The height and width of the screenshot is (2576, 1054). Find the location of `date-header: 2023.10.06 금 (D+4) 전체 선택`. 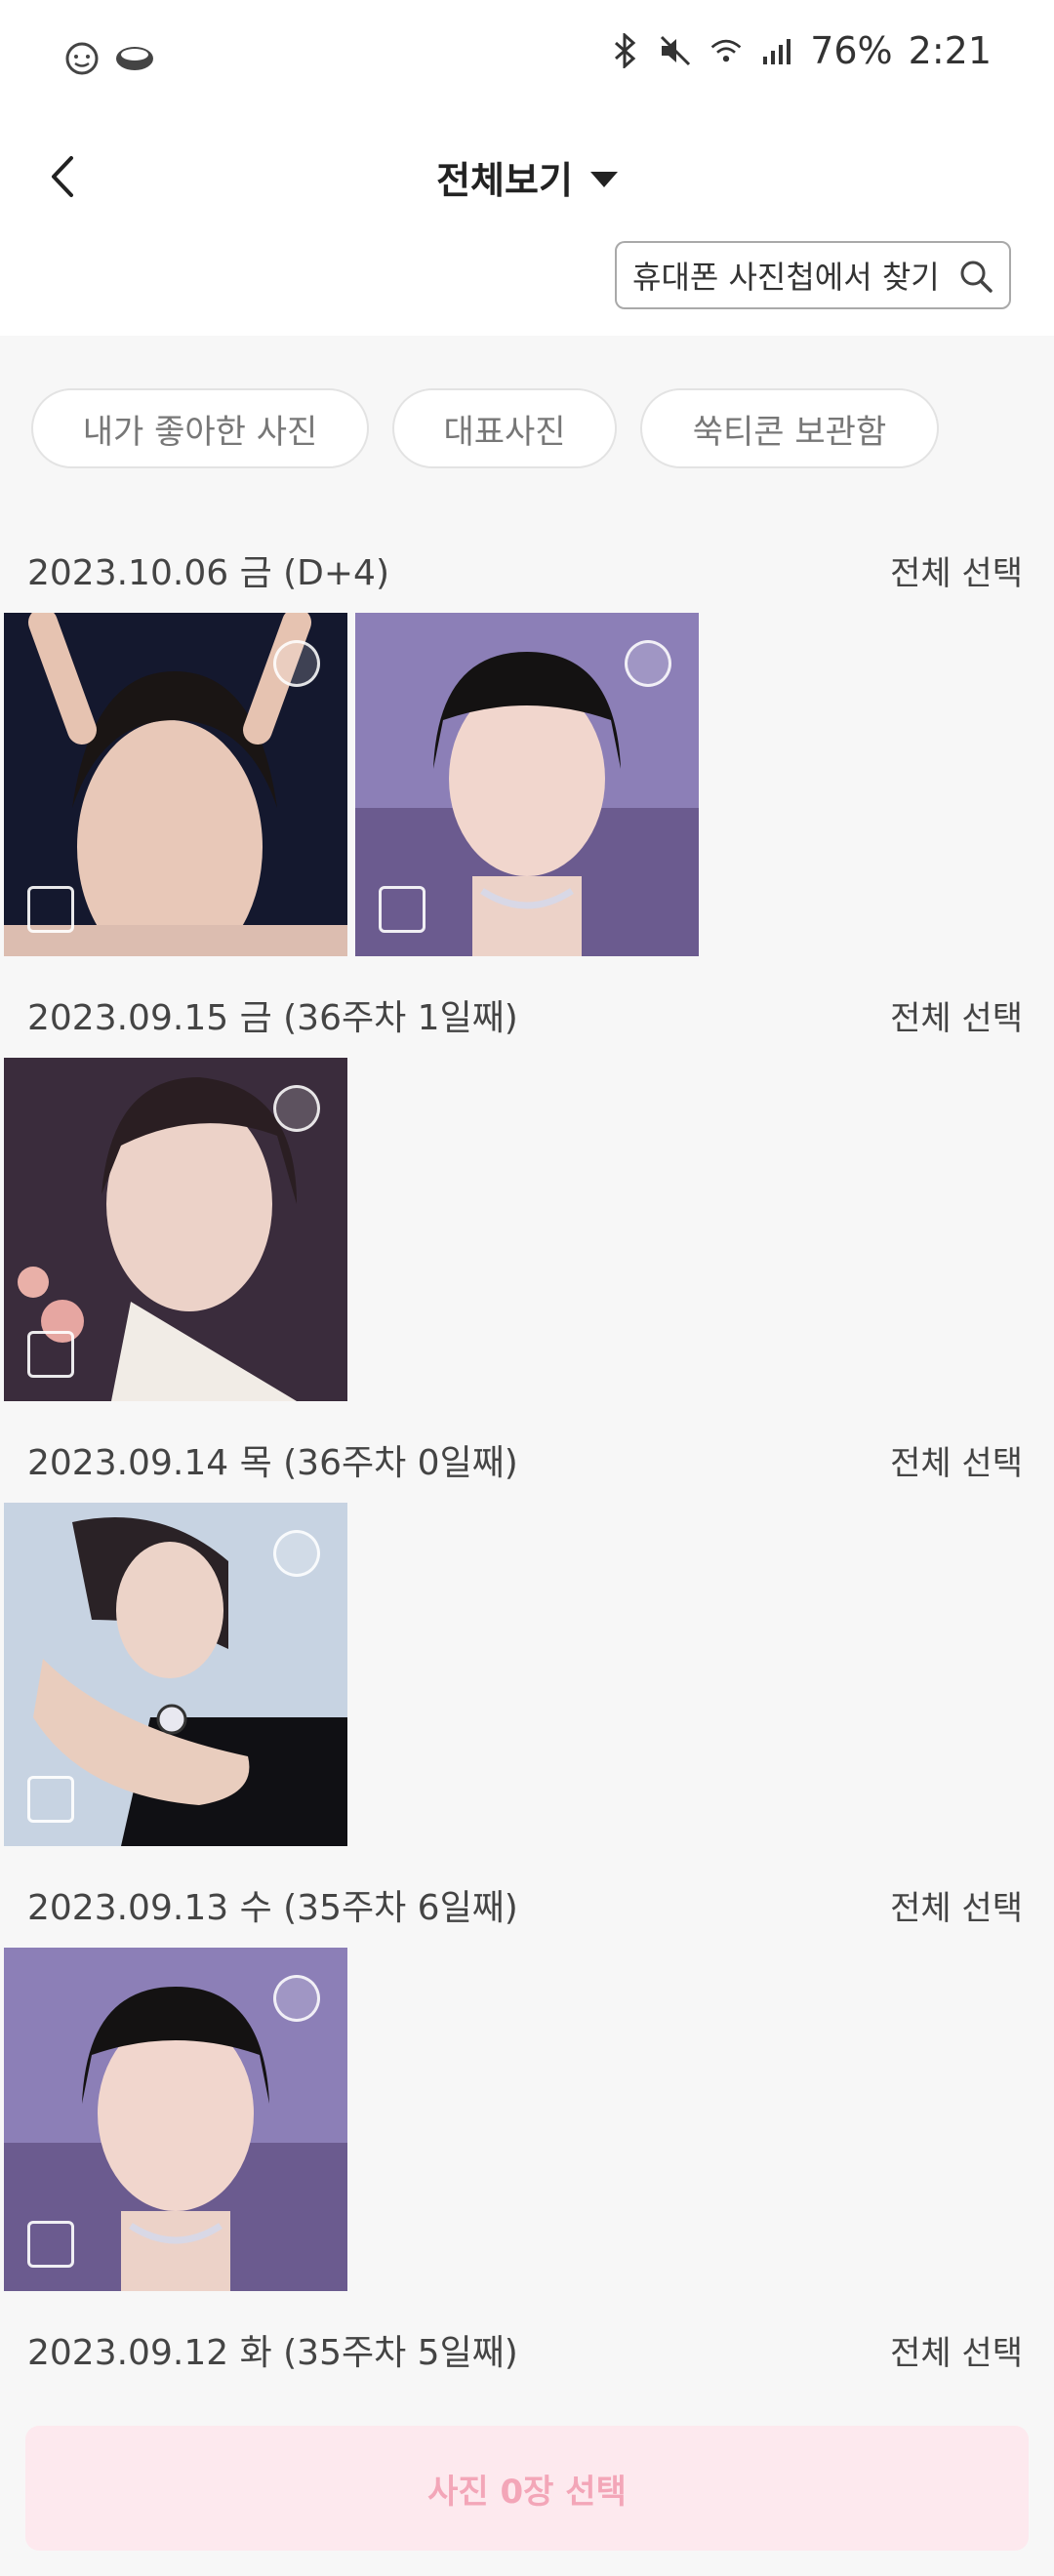

date-header: 2023.10.06 금 (D+4) 전체 선택 is located at coordinates (527, 570).